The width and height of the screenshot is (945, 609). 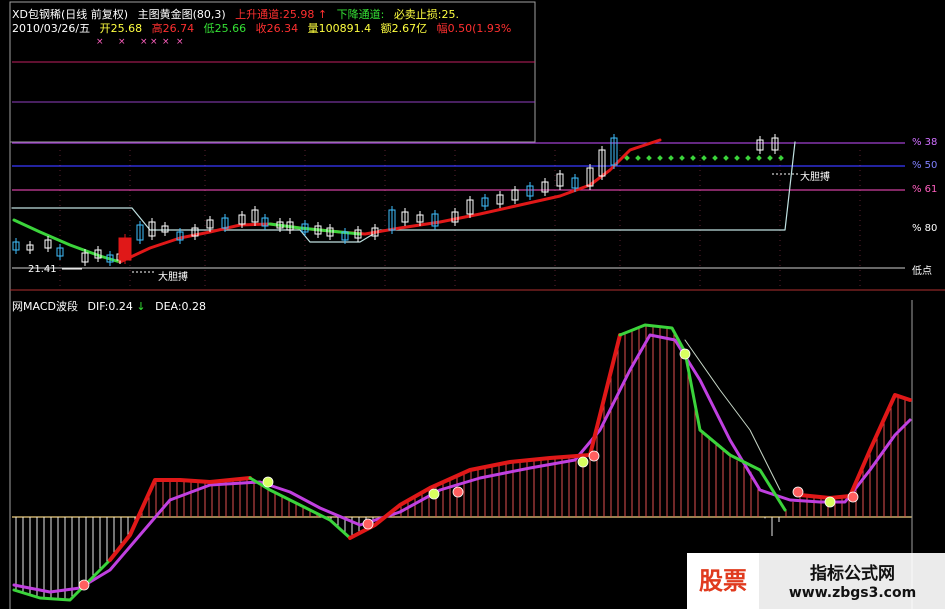 What do you see at coordinates (925, 142) in the screenshot?
I see `level-label-38: % 38` at bounding box center [925, 142].